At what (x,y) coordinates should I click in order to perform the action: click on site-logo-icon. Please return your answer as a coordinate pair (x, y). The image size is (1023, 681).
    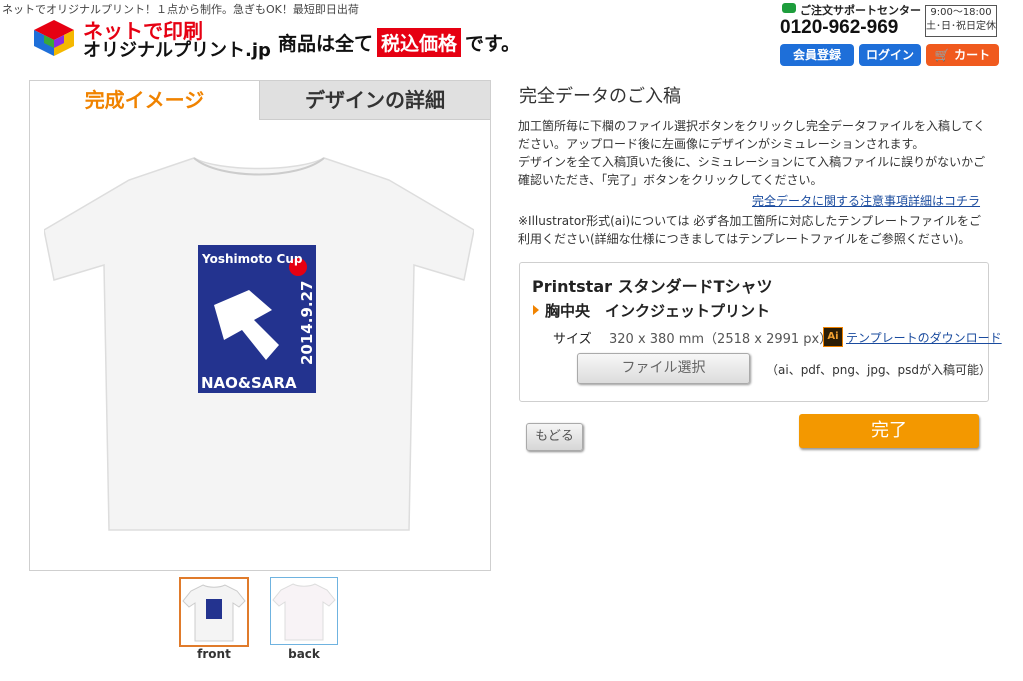
    Looking at the image, I should click on (54, 38).